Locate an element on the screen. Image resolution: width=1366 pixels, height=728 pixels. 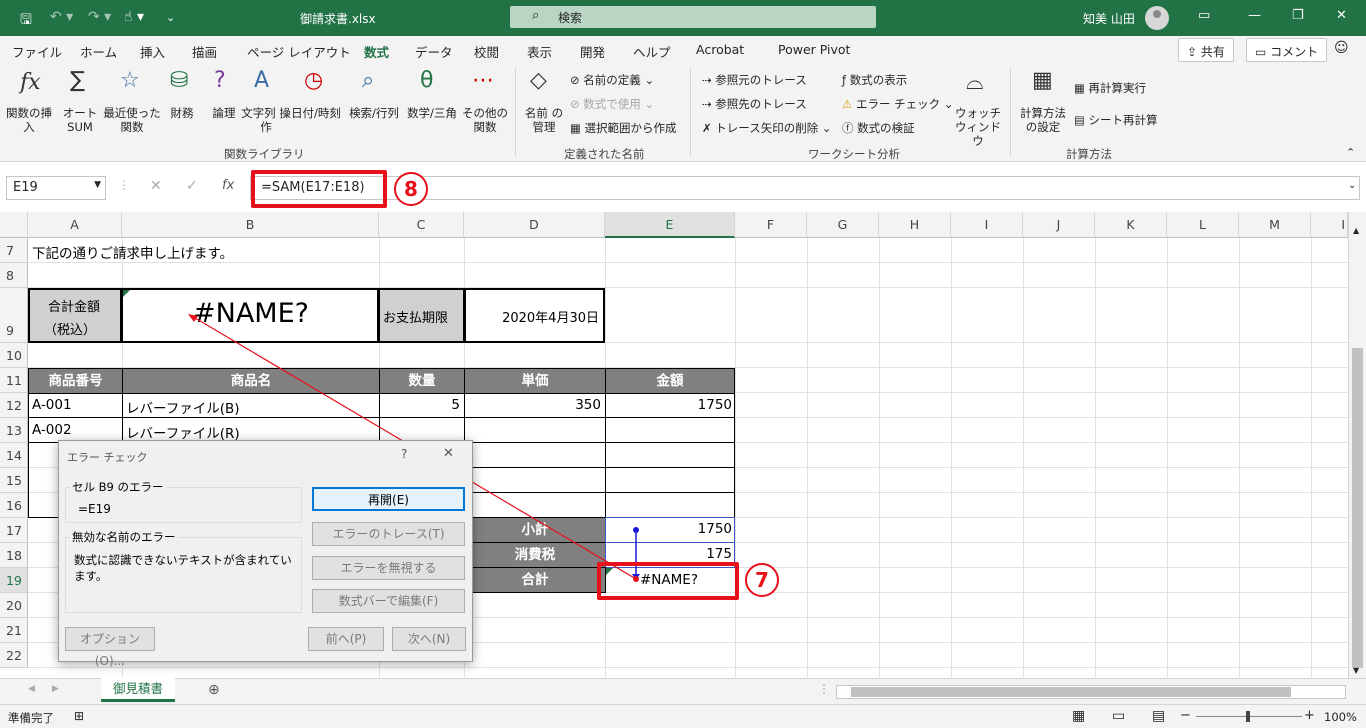
calc-options-button: 計算方法 の設定 is located at coordinates (1043, 120).